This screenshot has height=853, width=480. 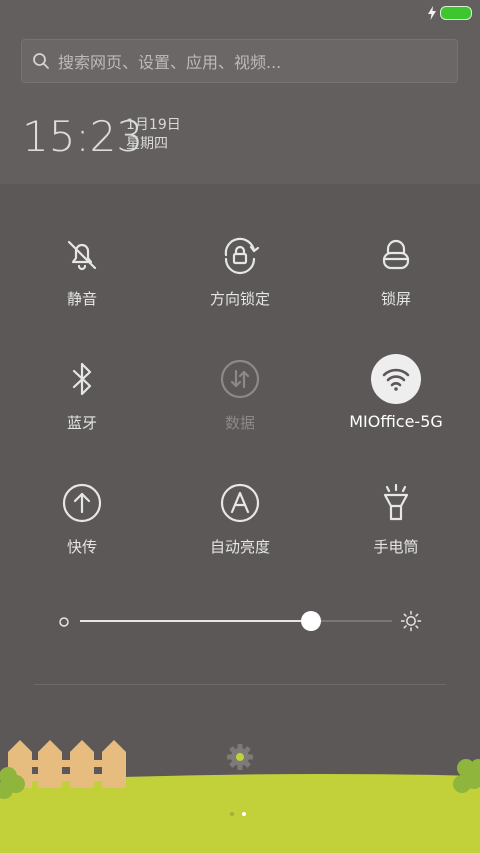 I want to click on toggle-flashlight-label: 手电筒, so click(x=396, y=547).